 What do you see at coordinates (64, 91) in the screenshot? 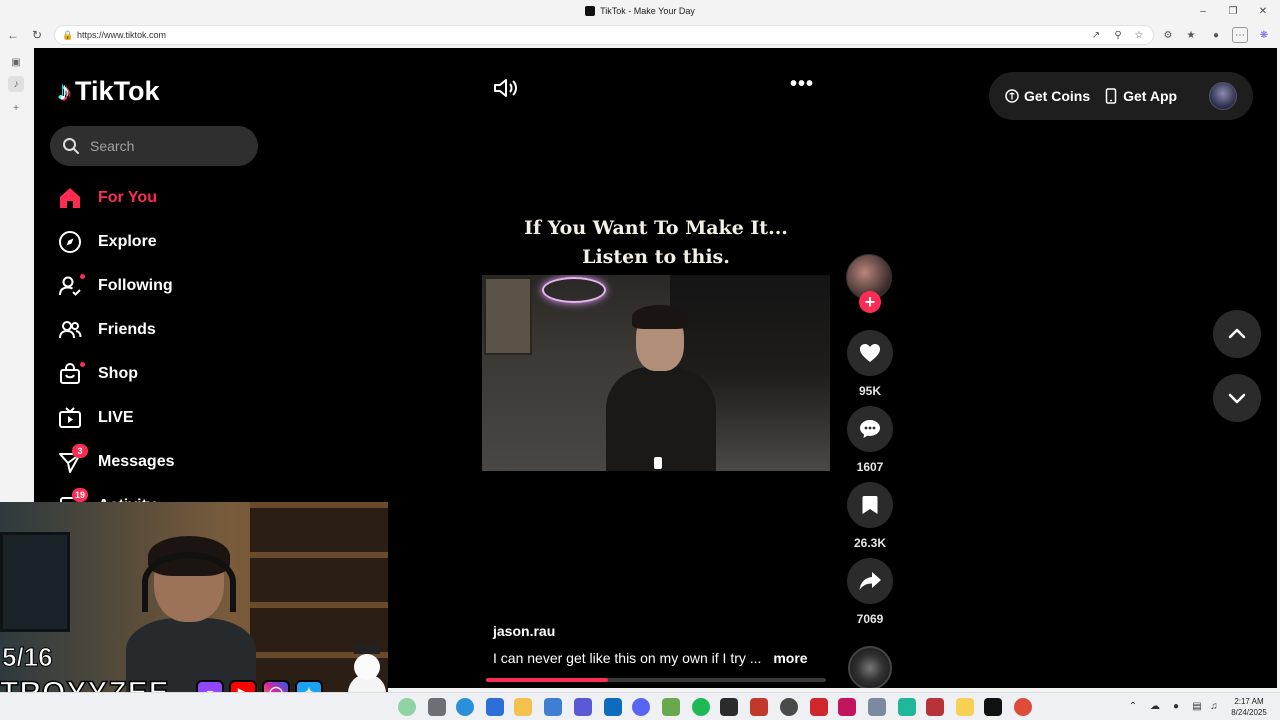
I see `tiktok-note-icon: ♪` at bounding box center [64, 91].